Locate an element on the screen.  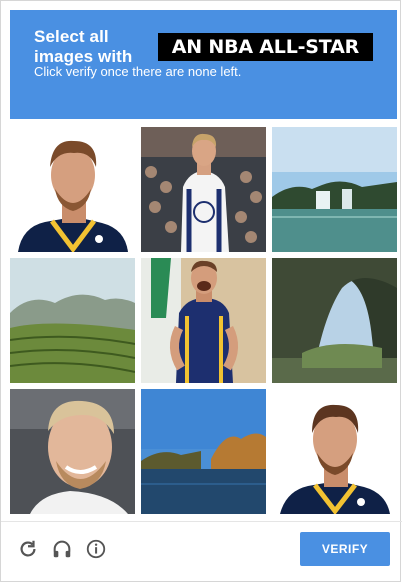
captcha-footer: VERIFY is located at coordinates (201, 552).